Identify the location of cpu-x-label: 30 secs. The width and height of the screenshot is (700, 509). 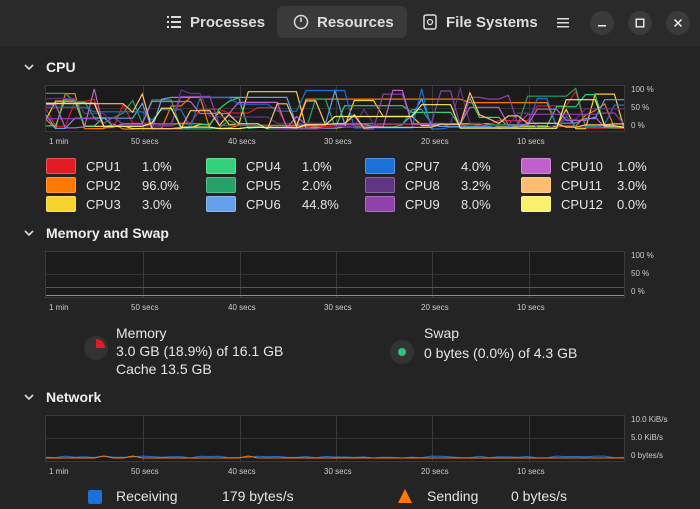
(338, 141).